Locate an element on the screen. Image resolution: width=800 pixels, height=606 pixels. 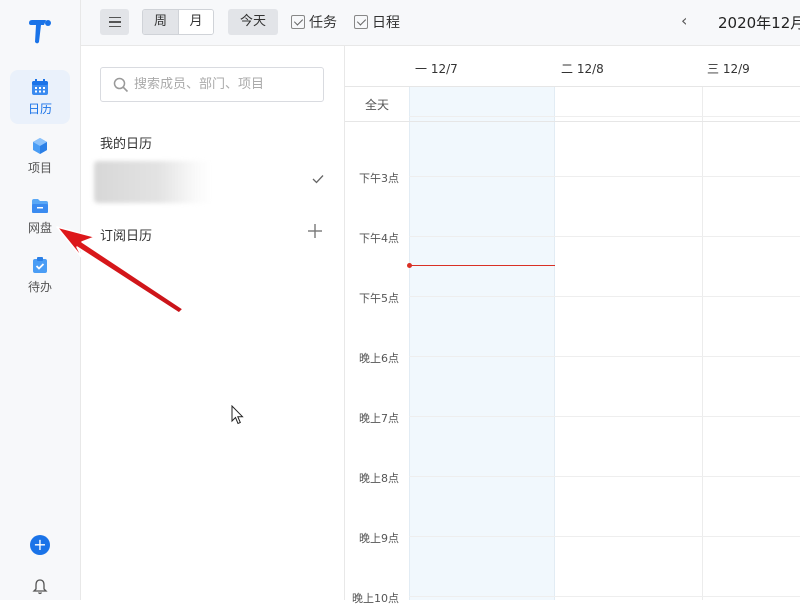
task-filter-checkbox: 任务 is located at coordinates (314, 22).